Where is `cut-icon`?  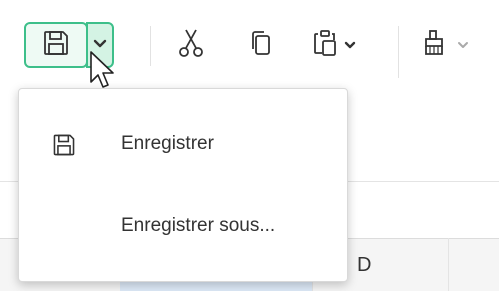
cut-icon is located at coordinates (191, 45).